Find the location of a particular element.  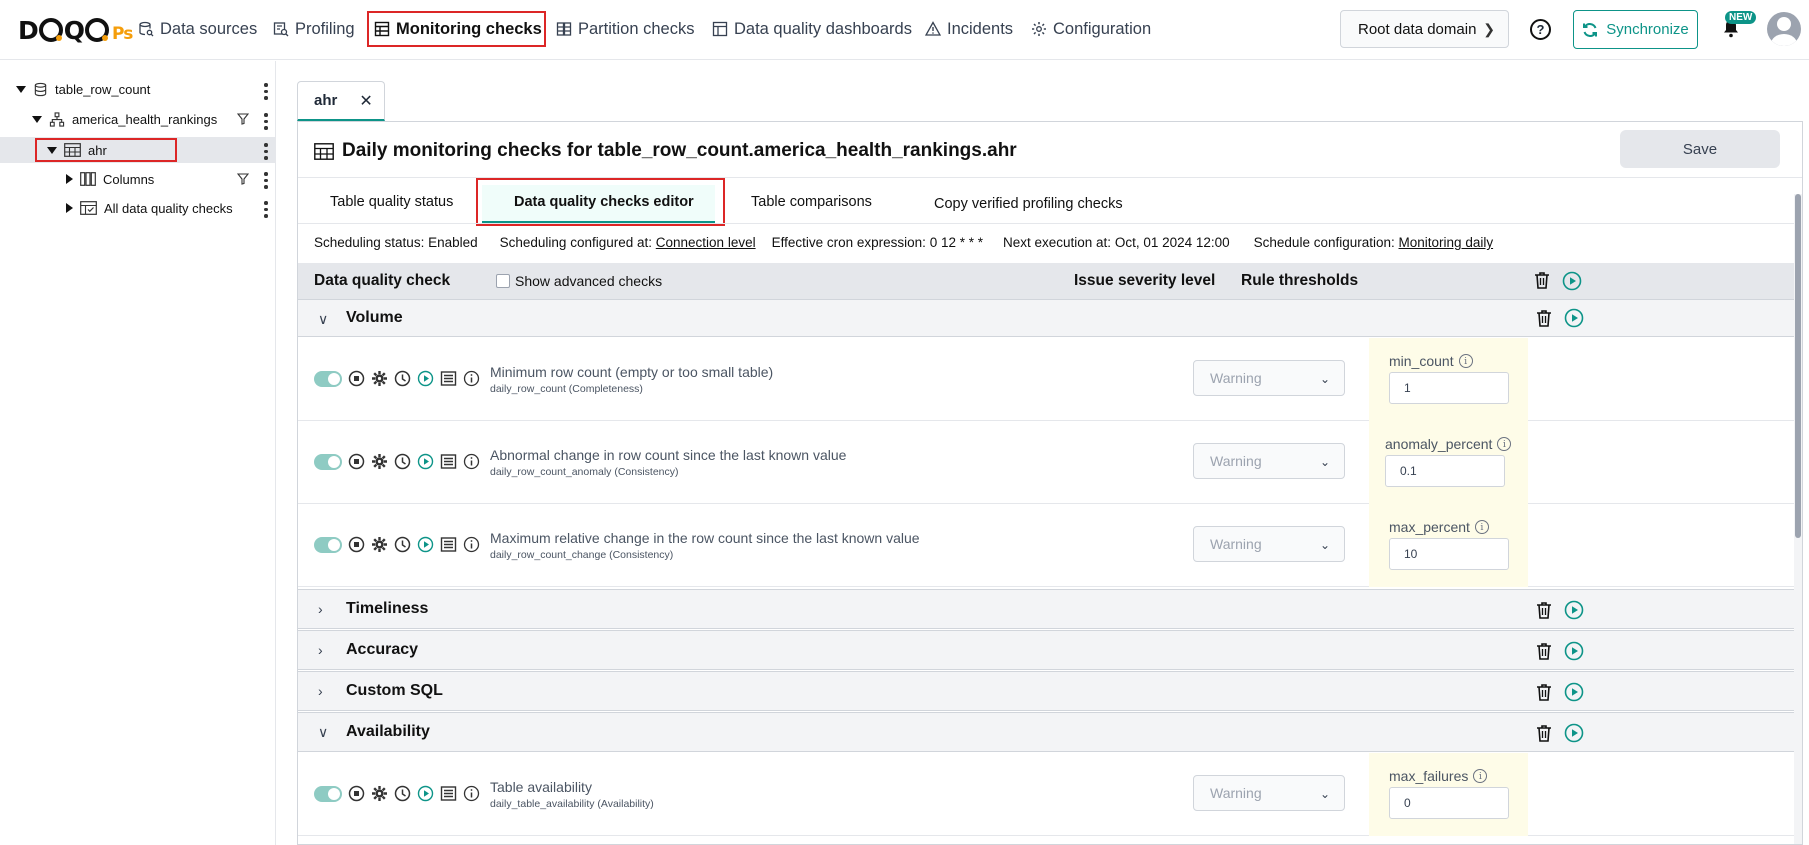

nav-data-quality-dashboards: Data quality dashboards is located at coordinates (812, 29).